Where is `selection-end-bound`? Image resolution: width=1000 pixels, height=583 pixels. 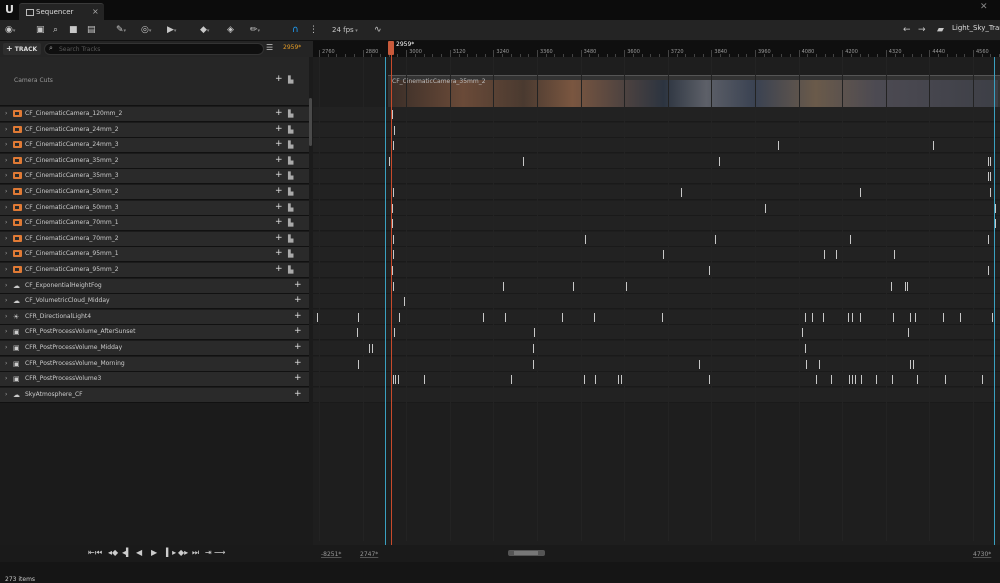
selection-end-bound is located at coordinates (994, 301).